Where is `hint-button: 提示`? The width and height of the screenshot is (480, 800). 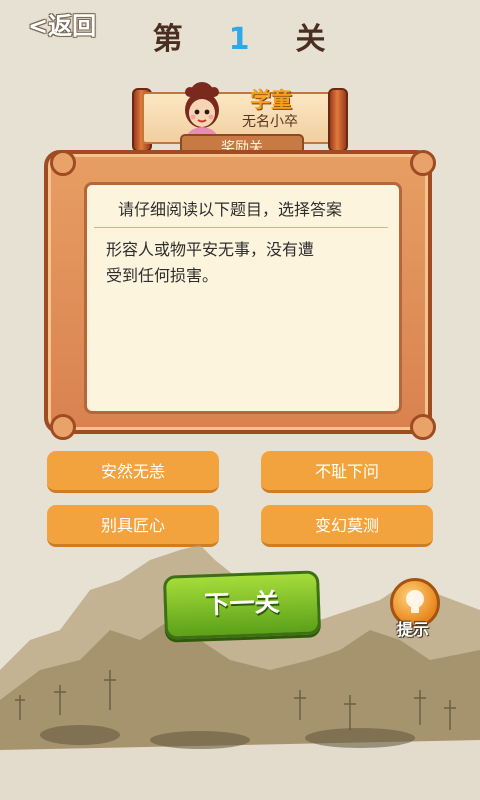
hint-button: 提示 is located at coordinates (413, 608).